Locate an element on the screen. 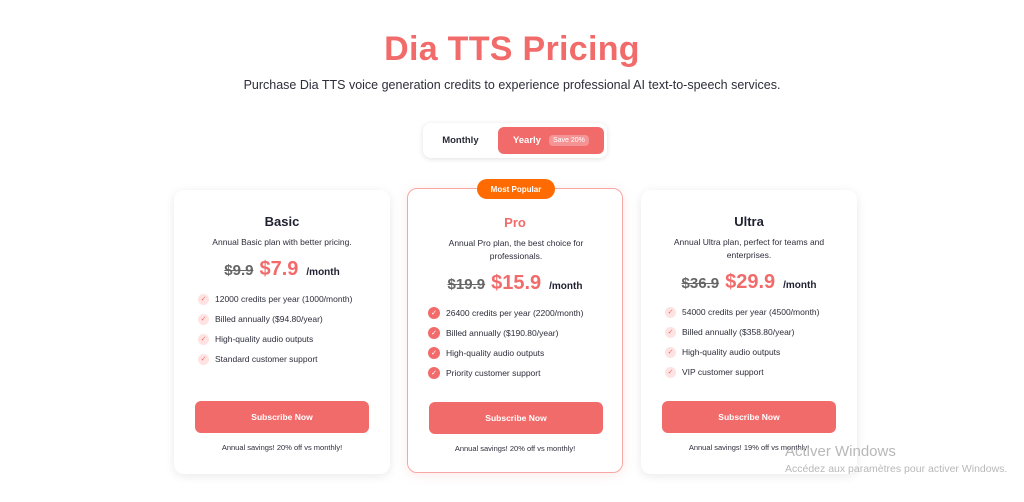 This screenshot has height=502, width=1024. yearly-toggle-button: Yearly Save 20% is located at coordinates (550, 140).